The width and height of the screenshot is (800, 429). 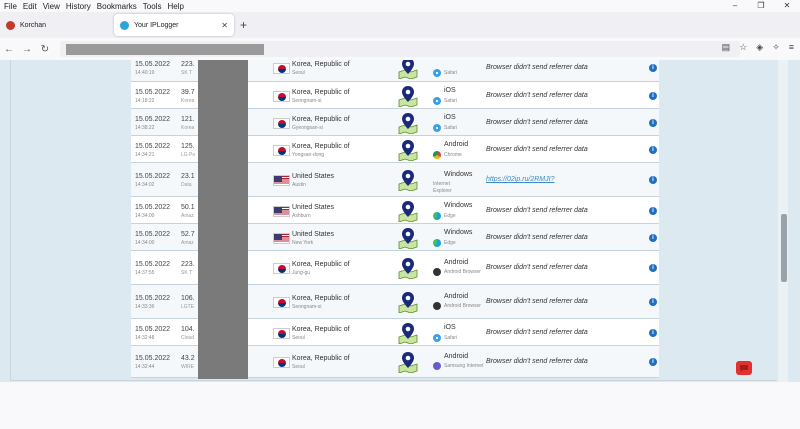 I want to click on chat-button, so click(x=744, y=368).